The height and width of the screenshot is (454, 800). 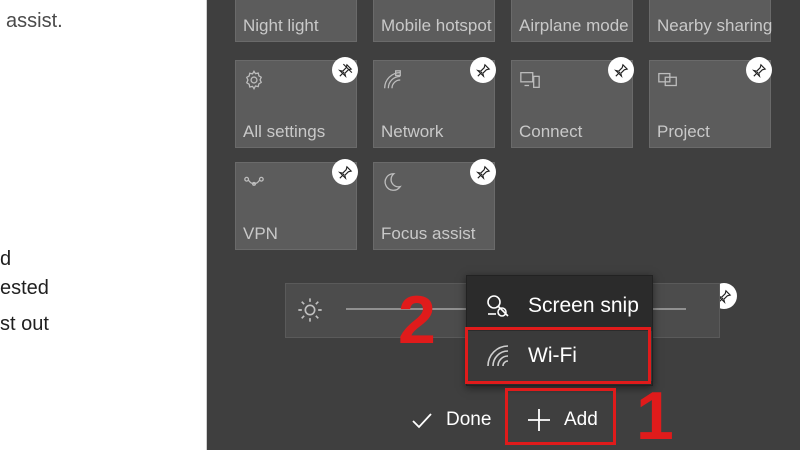 What do you see at coordinates (469, 419) in the screenshot?
I see `done-label: Done` at bounding box center [469, 419].